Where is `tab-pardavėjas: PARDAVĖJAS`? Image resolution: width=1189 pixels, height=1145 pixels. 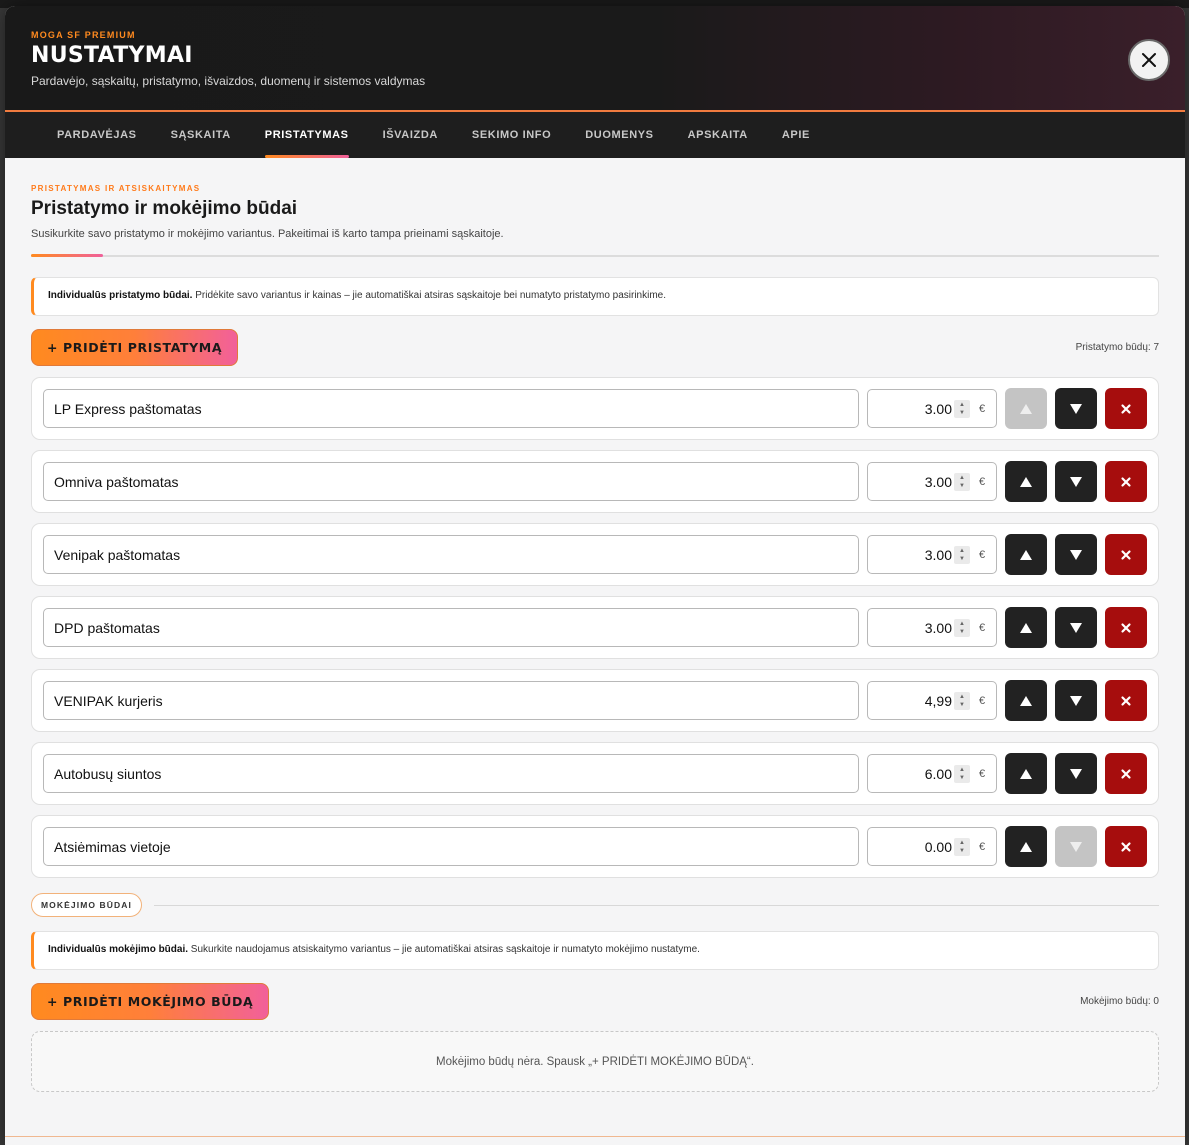 tab-pardavėjas: PARDAVĖJAS is located at coordinates (97, 135).